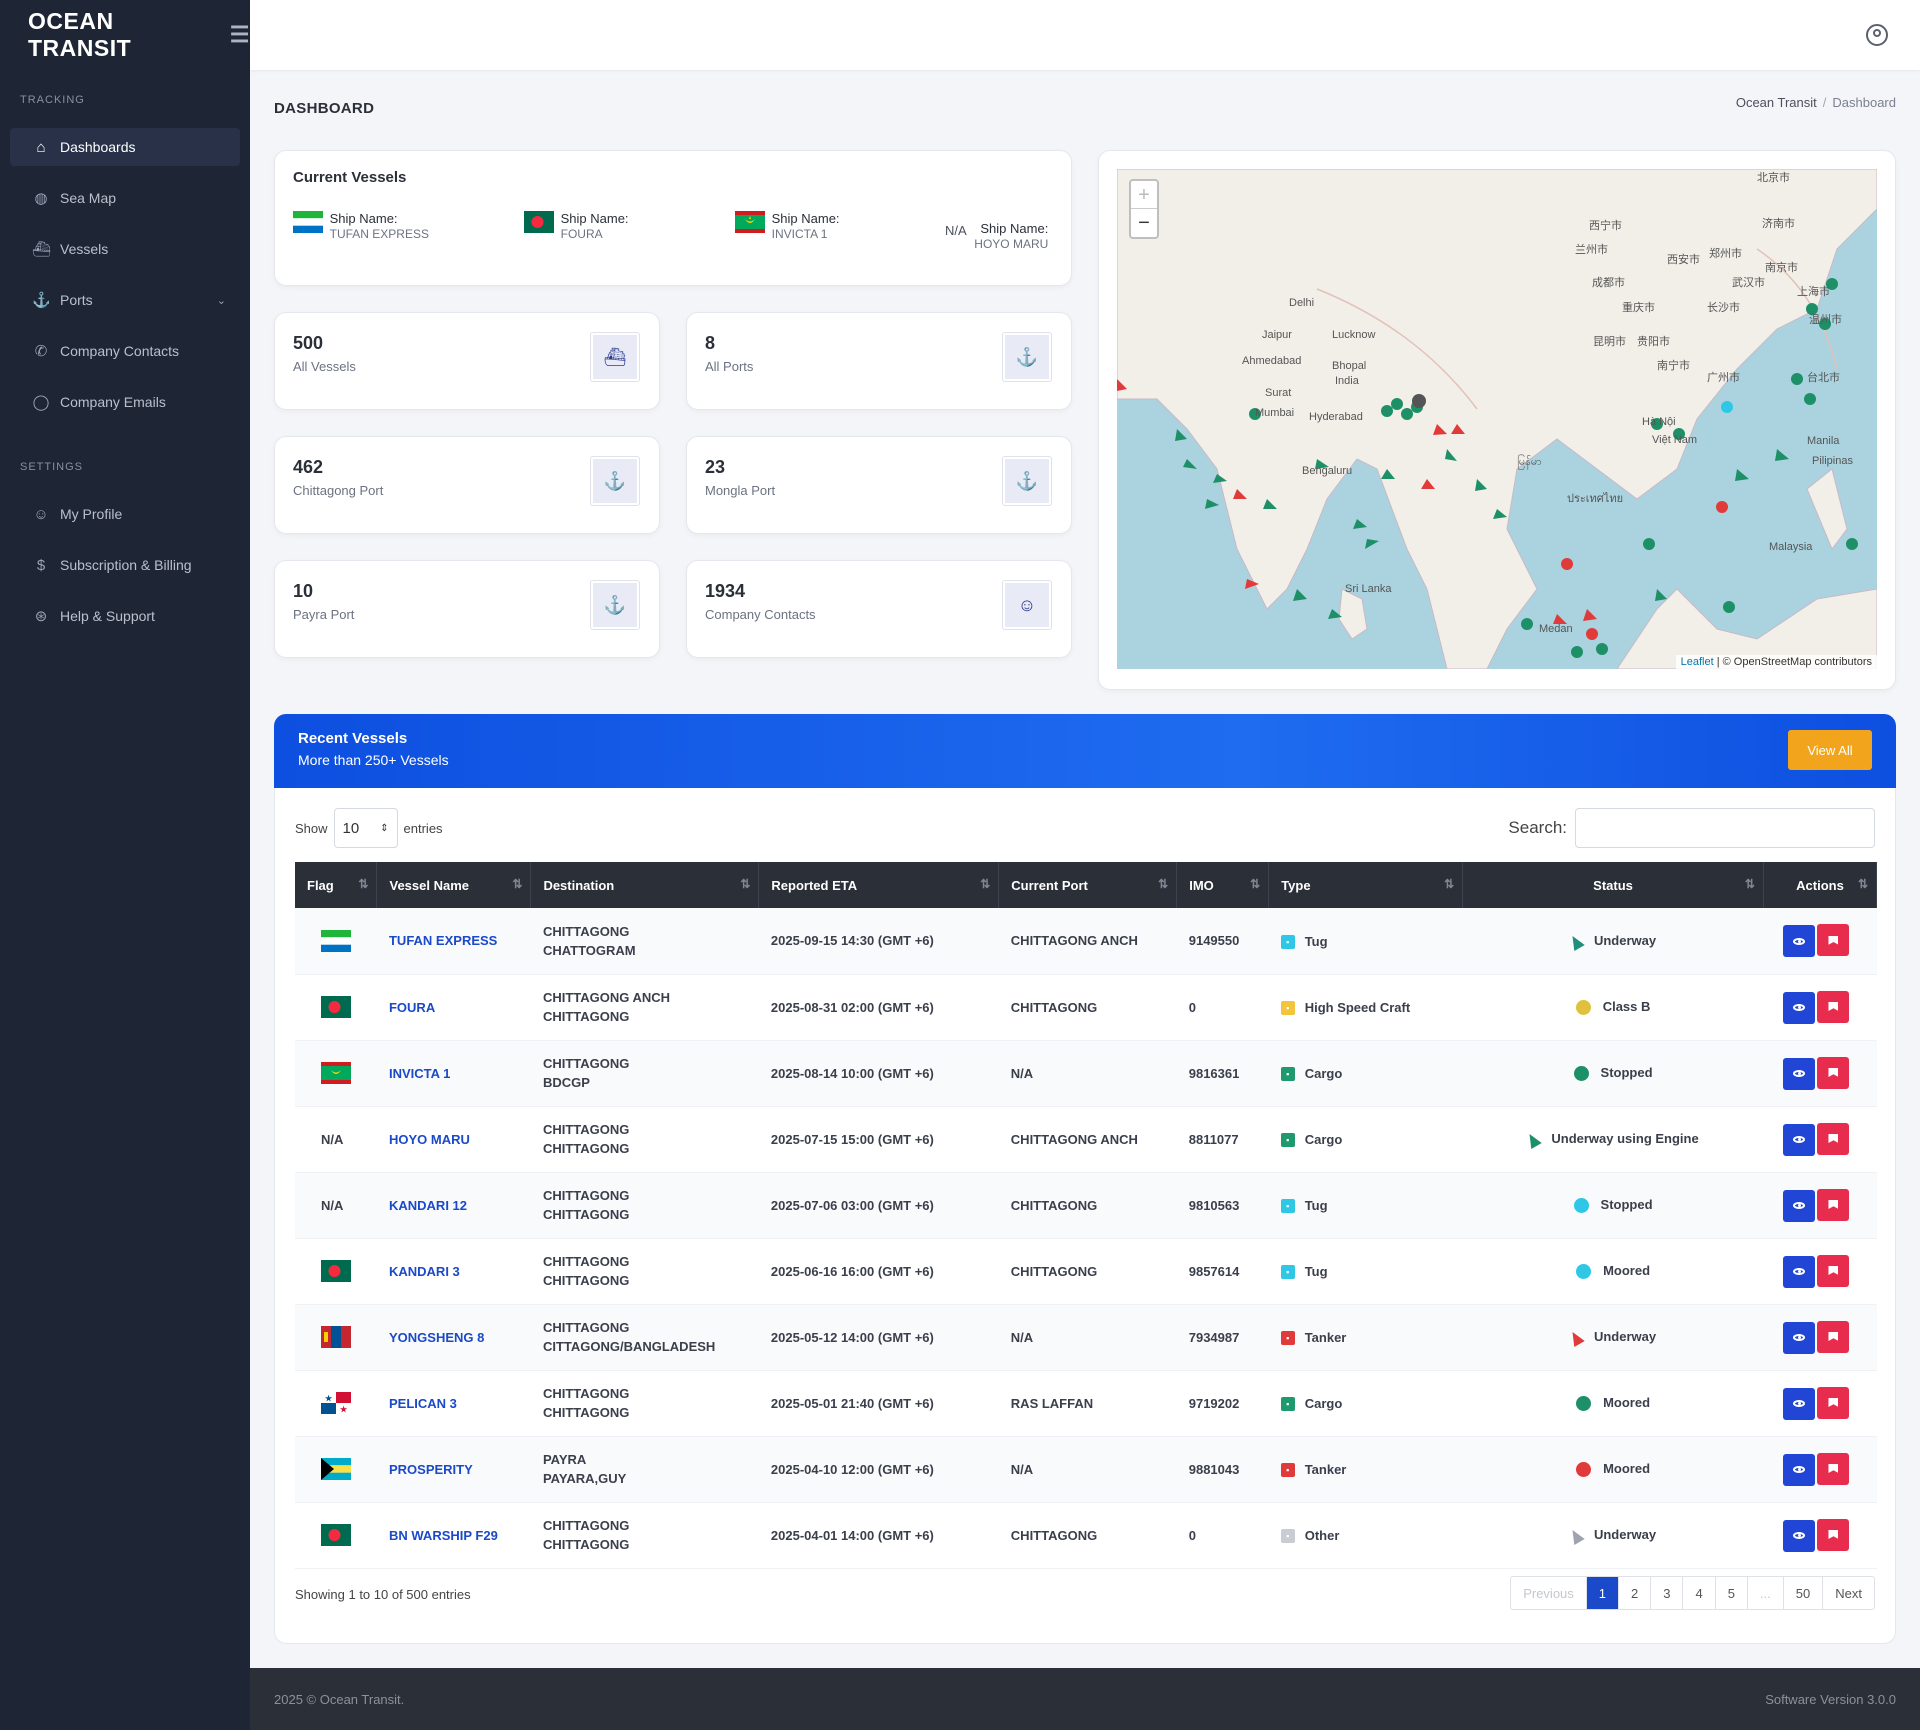 The image size is (1920, 1730). I want to click on cell-vessel-name: KANDARI 3, so click(453, 1271).